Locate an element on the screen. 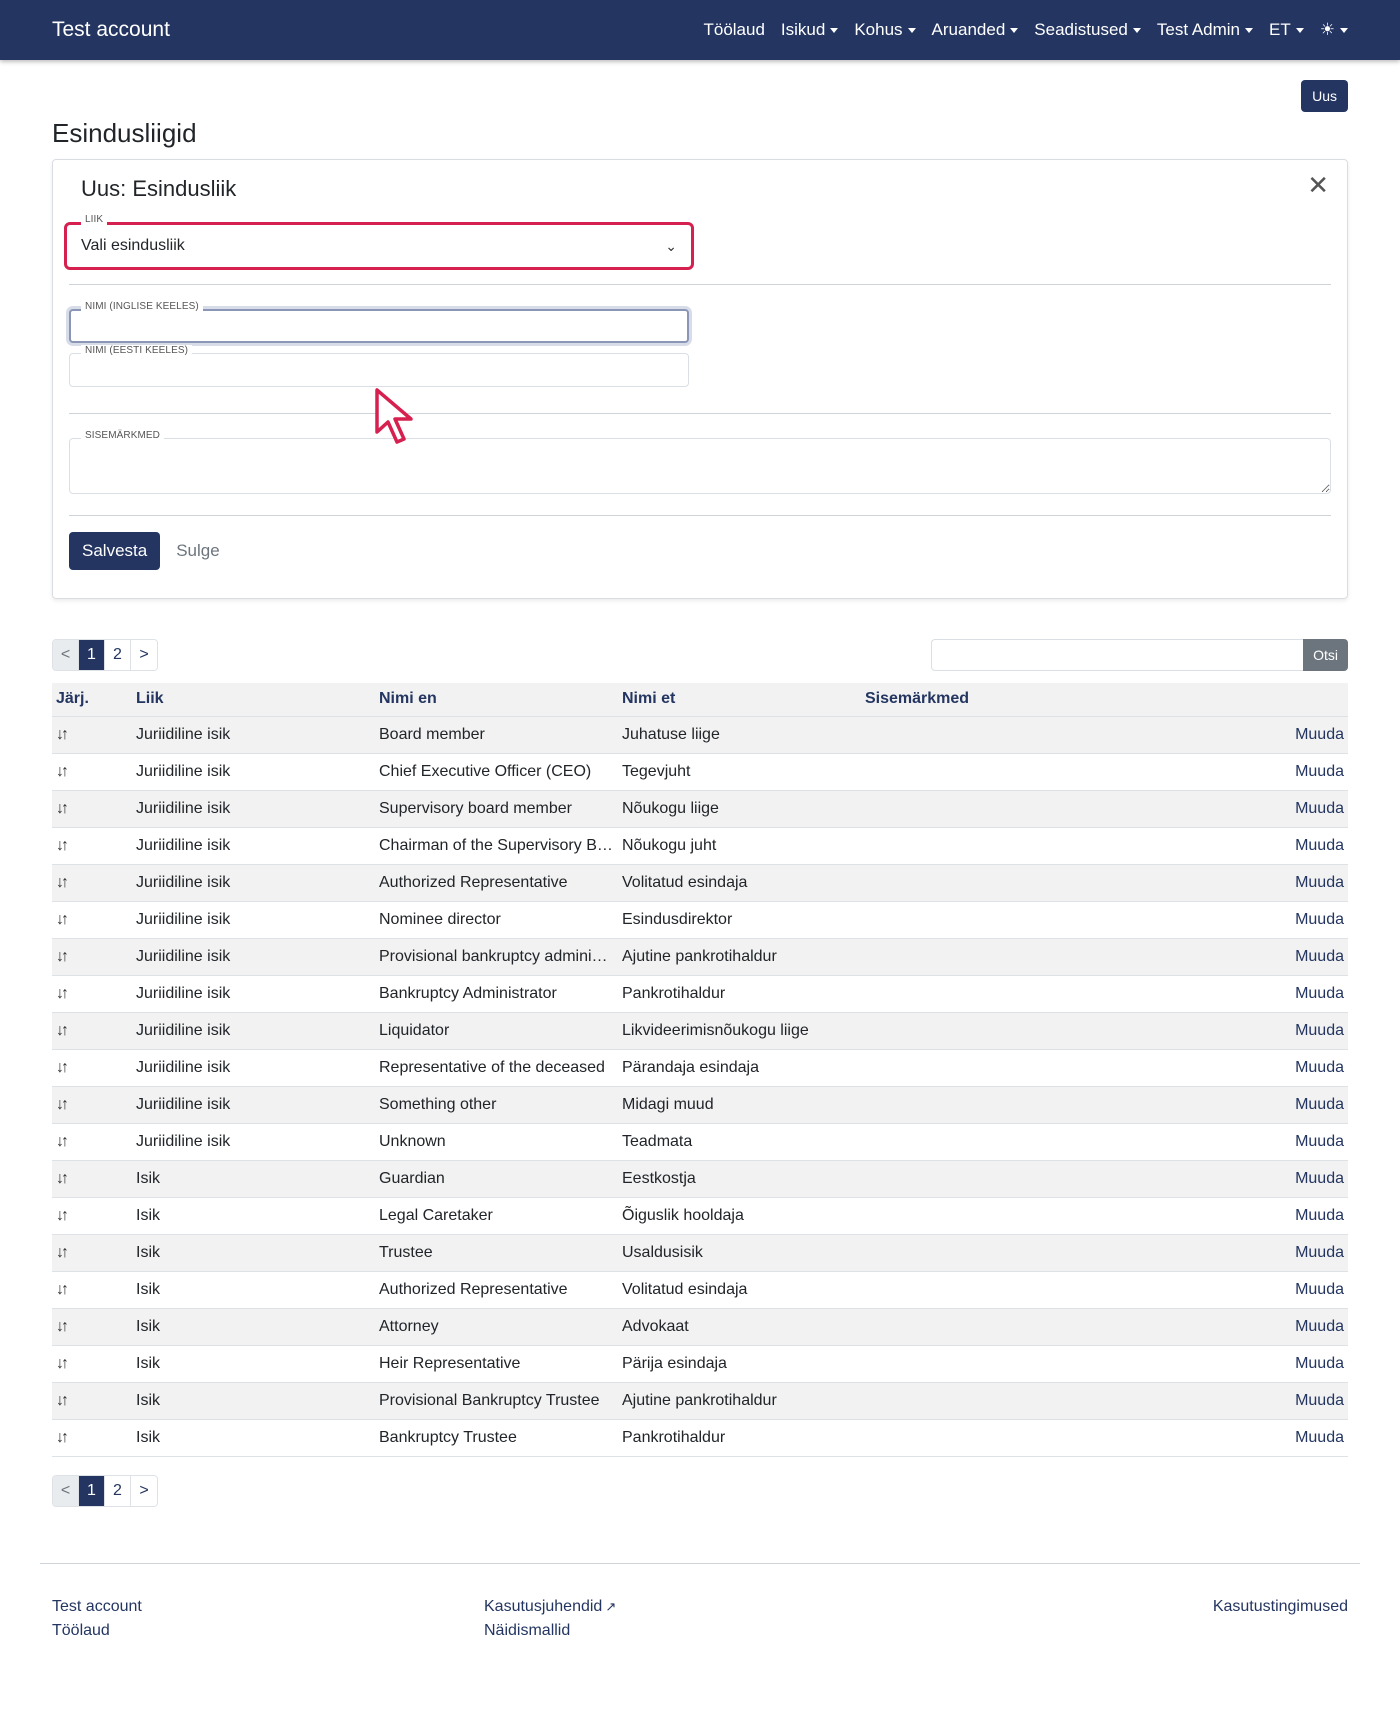  new-button: Uus is located at coordinates (1324, 96).